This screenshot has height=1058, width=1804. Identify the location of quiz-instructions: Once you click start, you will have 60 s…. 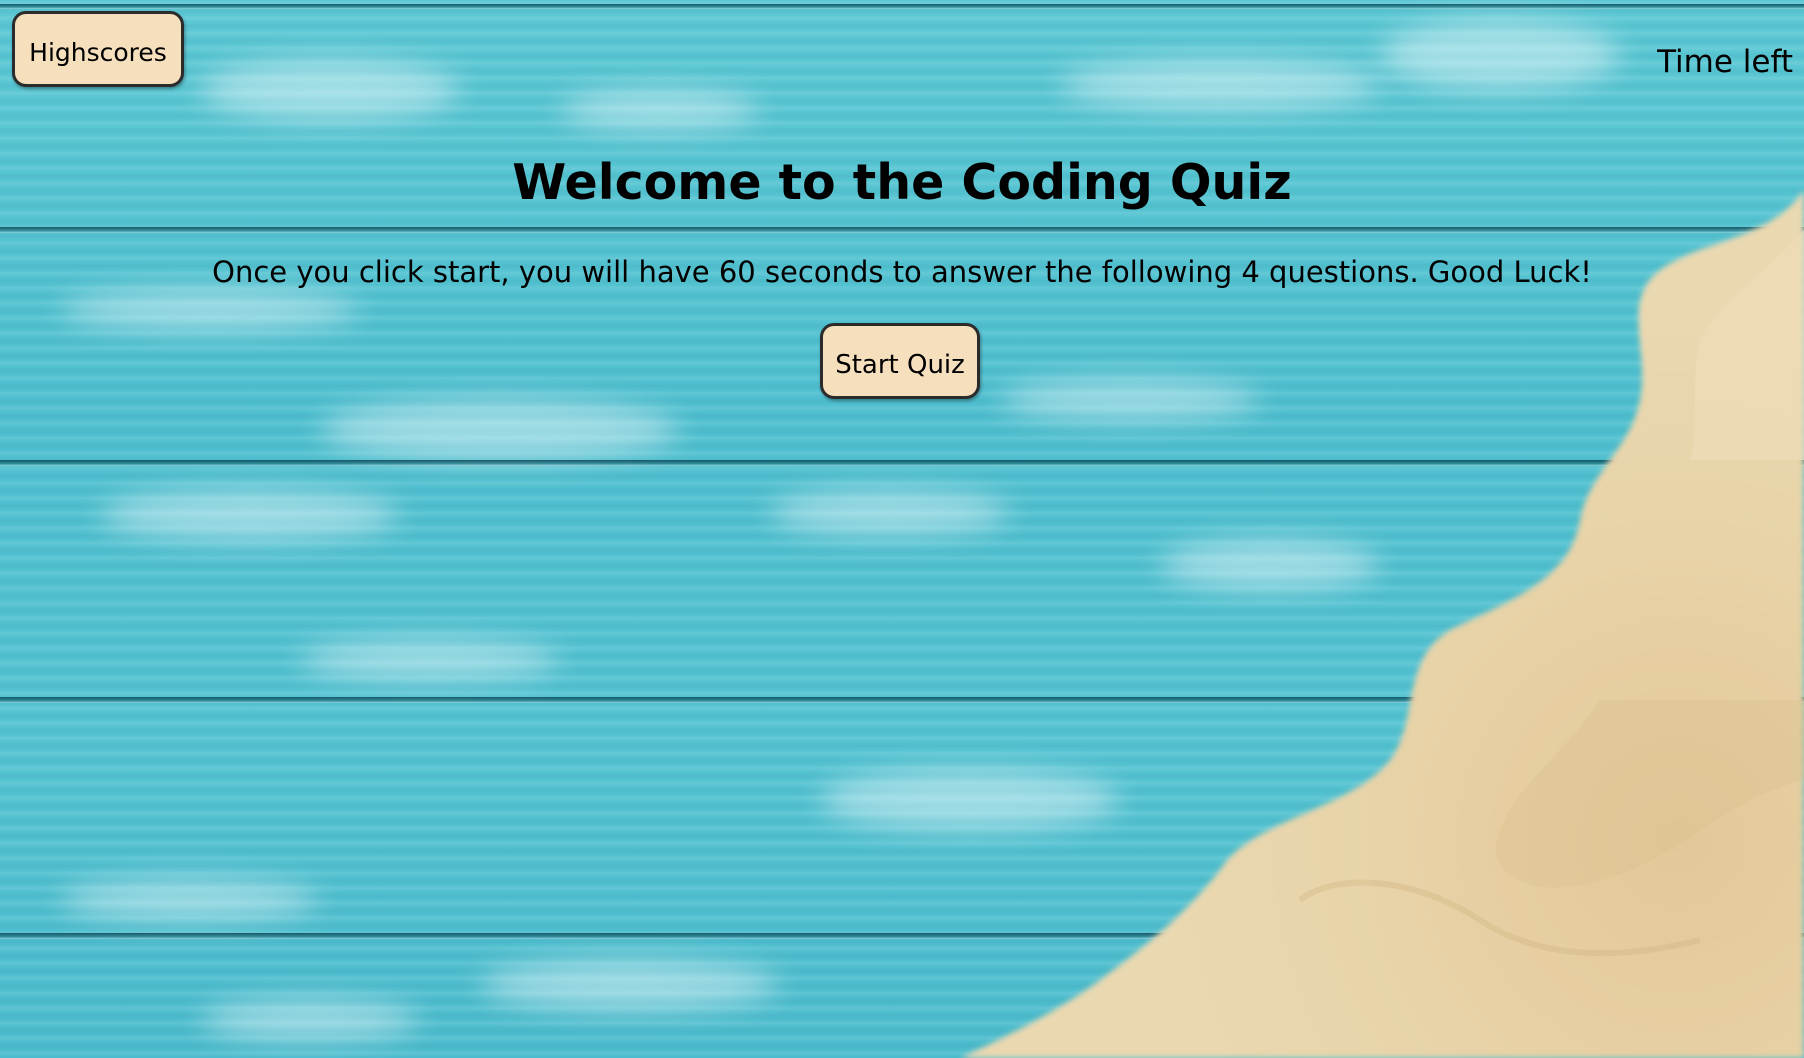
(902, 272).